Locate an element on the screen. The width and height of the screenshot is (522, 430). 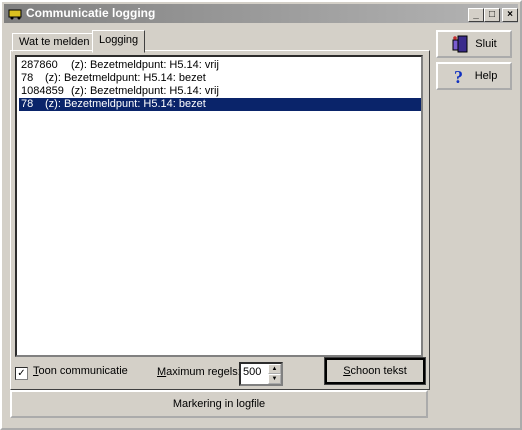
max-label-accel: M is located at coordinates (162, 372).